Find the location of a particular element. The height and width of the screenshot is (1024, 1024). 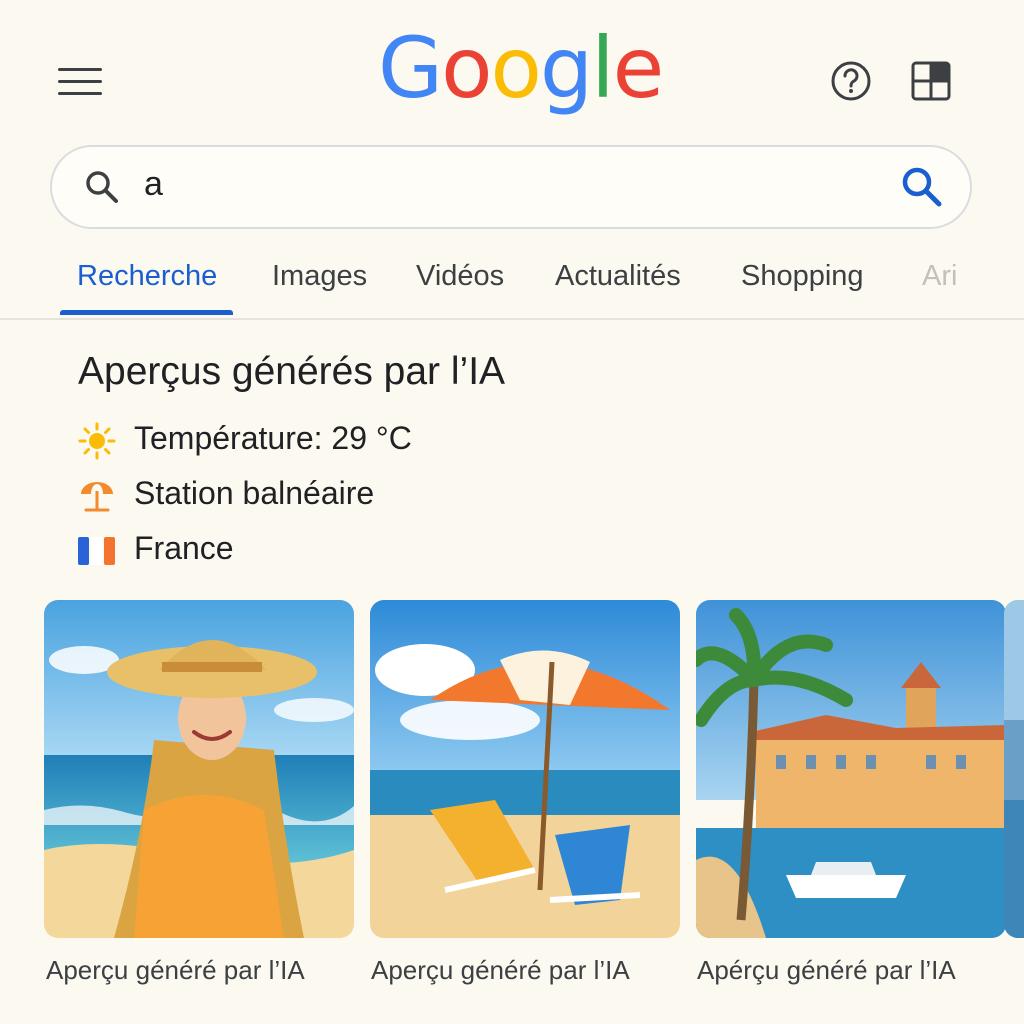

google-logo: Google is located at coordinates (521, 68).